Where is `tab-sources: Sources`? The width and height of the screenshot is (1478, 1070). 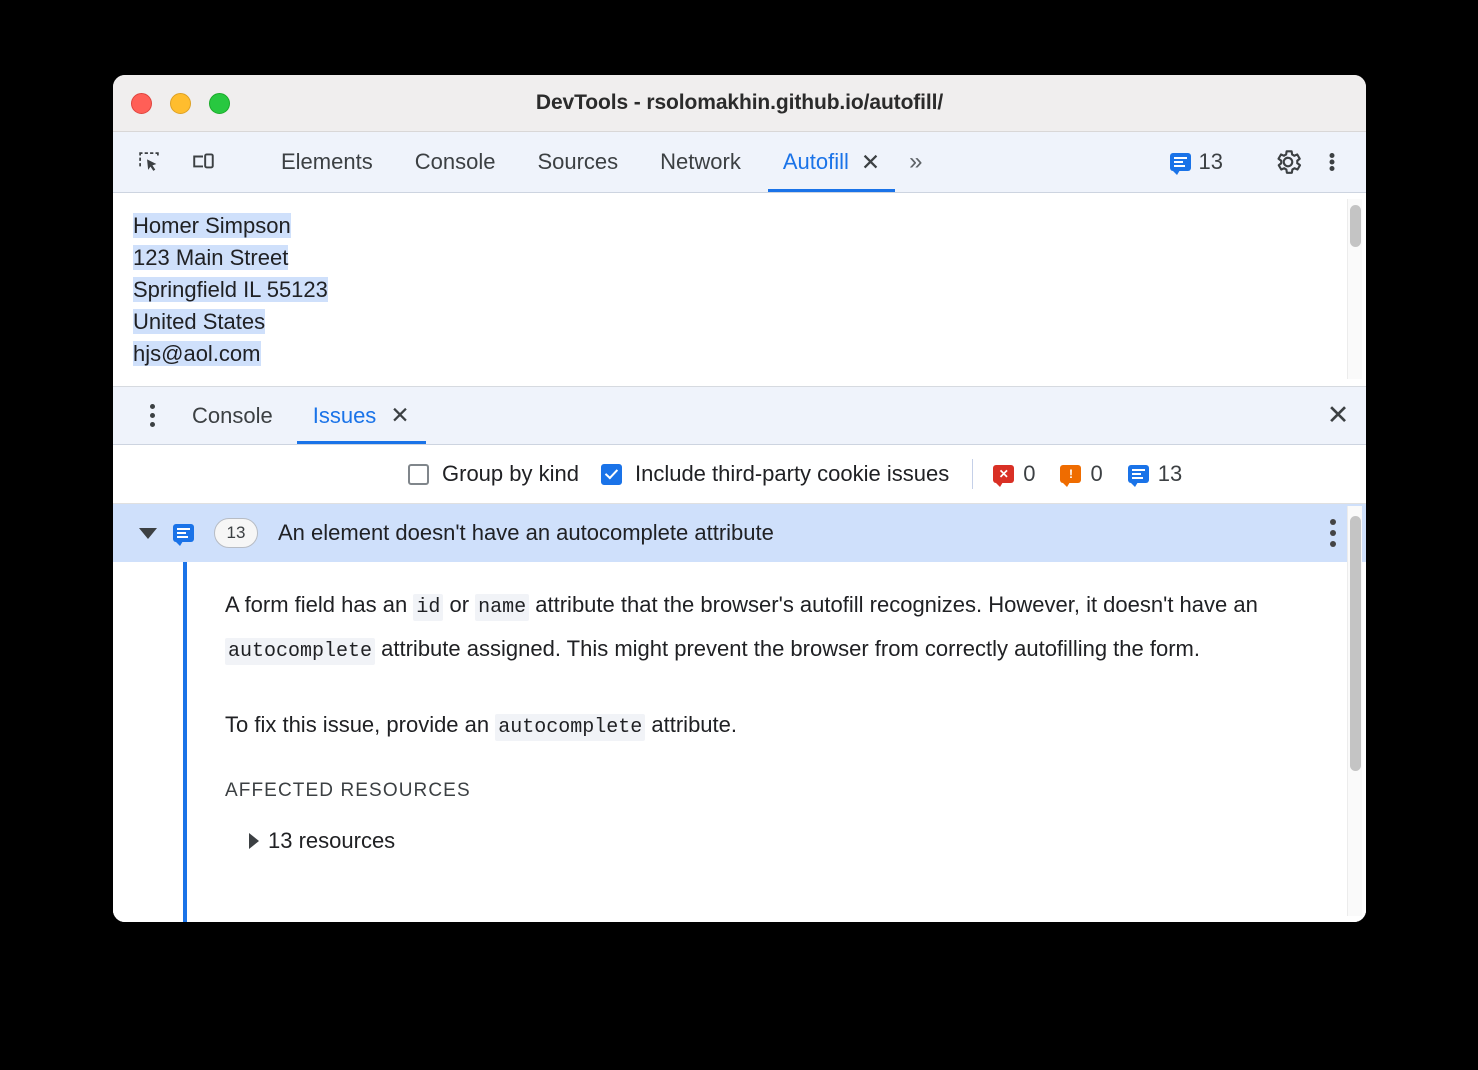 tab-sources: Sources is located at coordinates (577, 162).